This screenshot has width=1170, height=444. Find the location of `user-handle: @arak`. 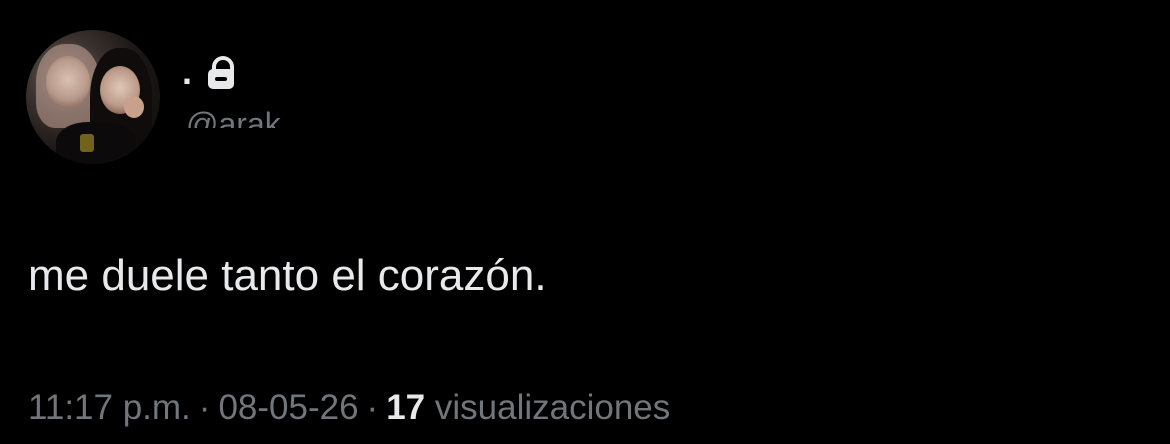

user-handle: @arak is located at coordinates (251, 117).